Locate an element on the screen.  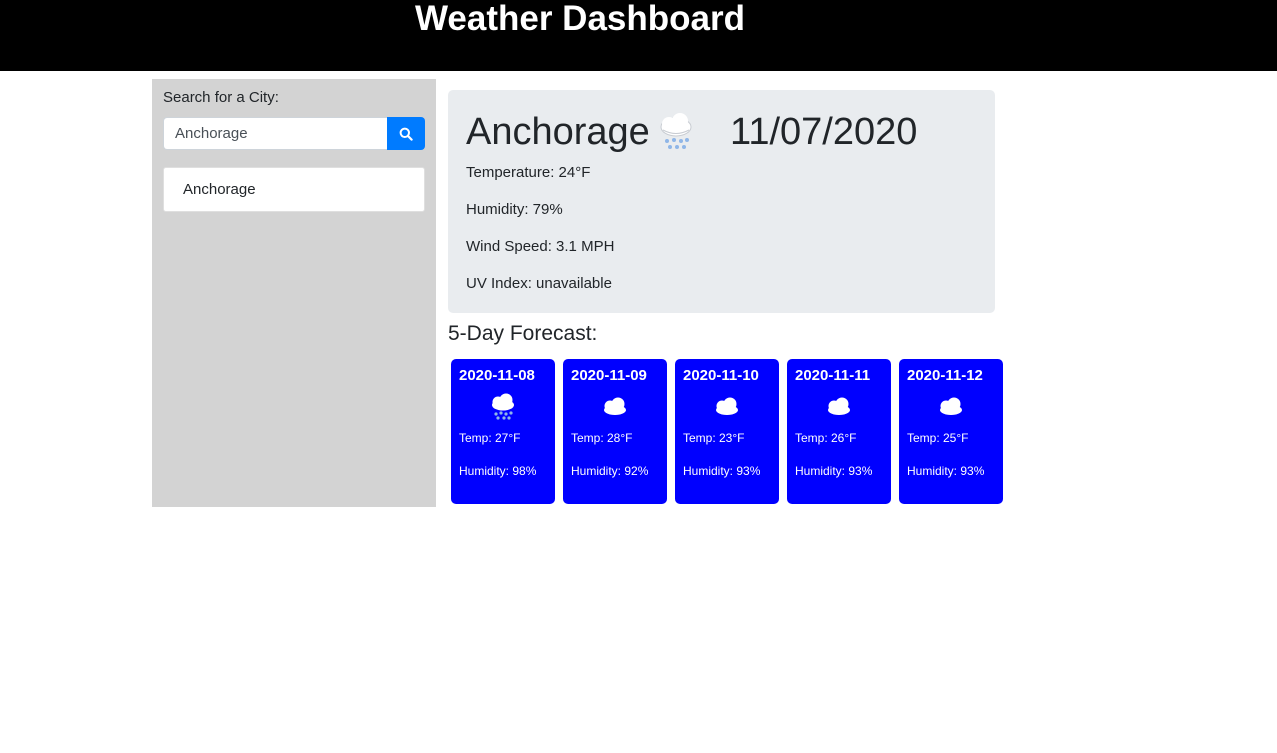
city-name: Anchorage is located at coordinates (558, 132).